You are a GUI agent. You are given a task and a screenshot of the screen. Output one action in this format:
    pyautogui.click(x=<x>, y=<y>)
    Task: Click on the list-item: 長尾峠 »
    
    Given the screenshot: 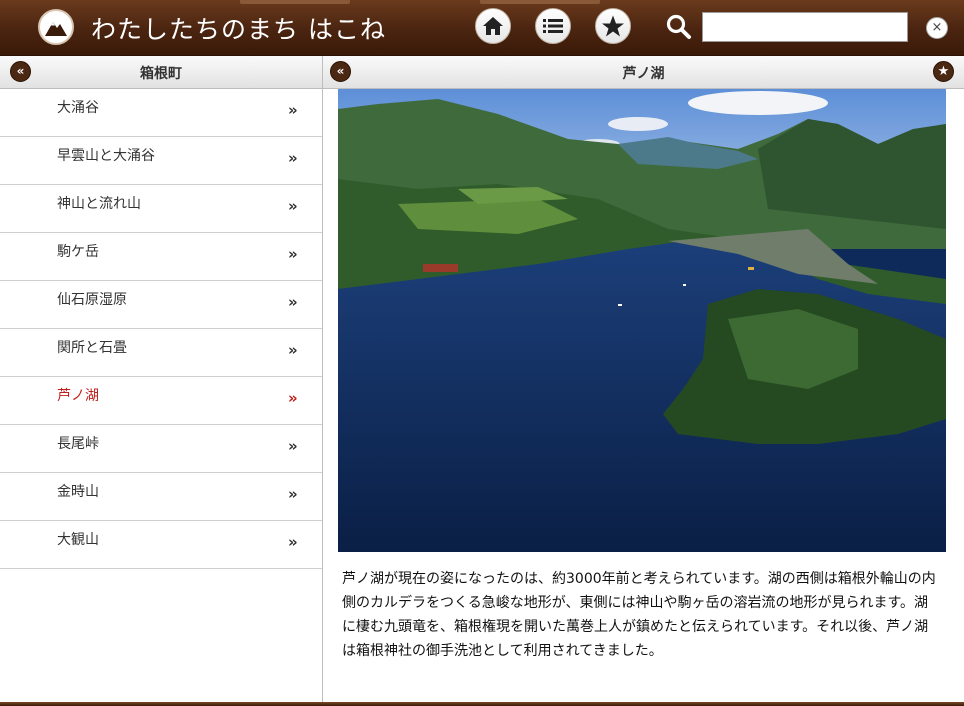 What is the action you would take?
    pyautogui.click(x=161, y=449)
    